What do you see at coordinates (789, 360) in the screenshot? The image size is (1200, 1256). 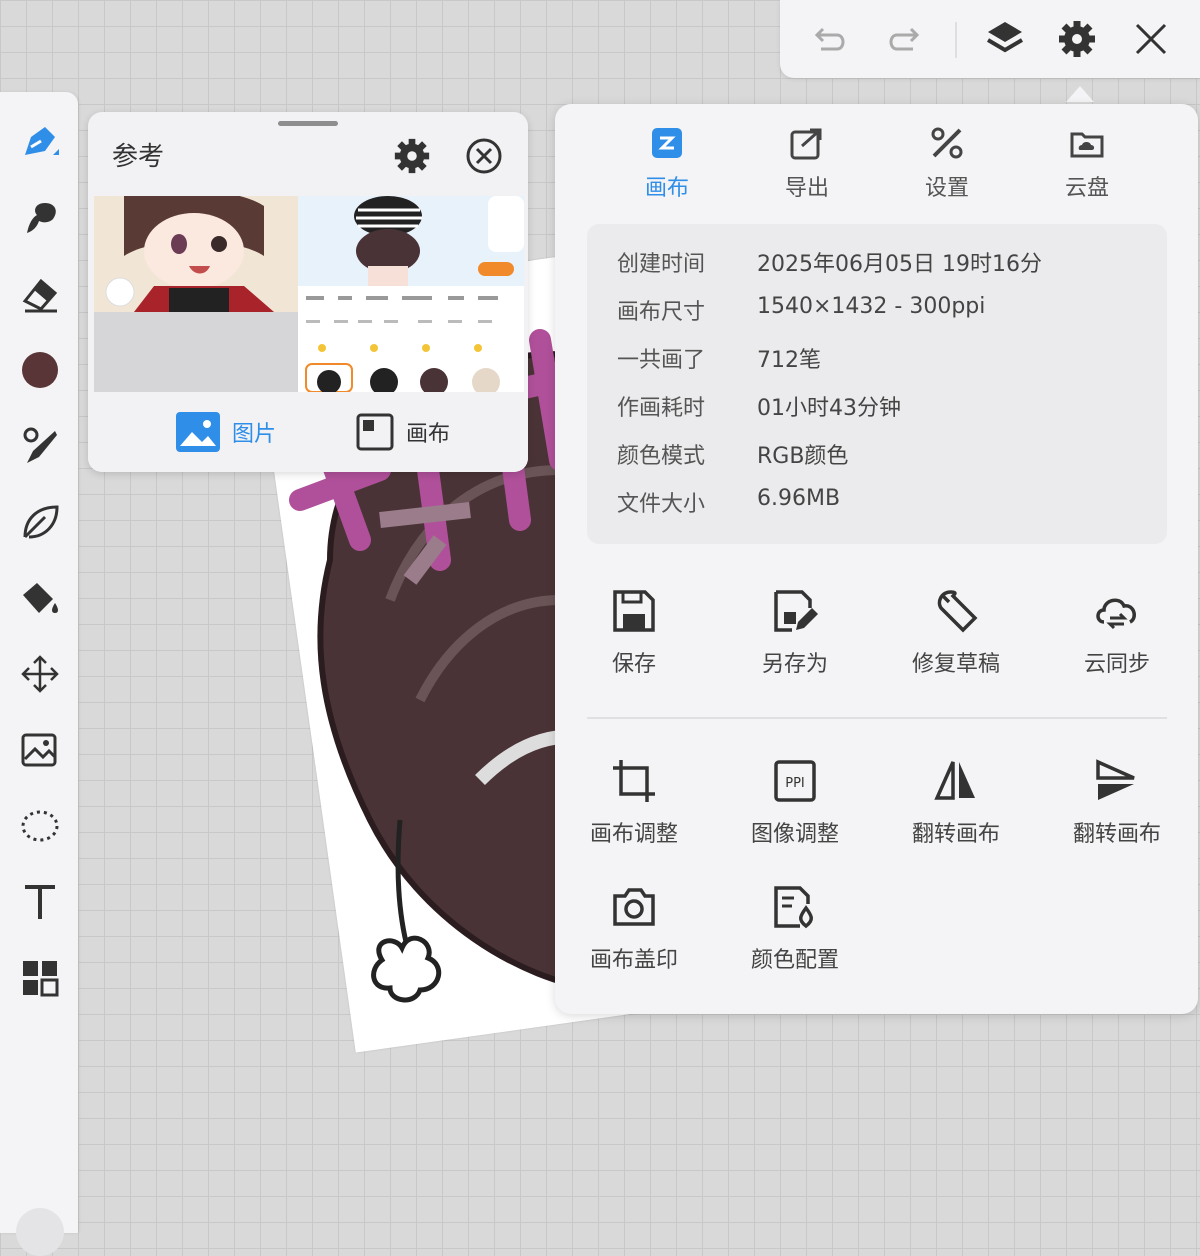 I see `info-value: 712笔` at bounding box center [789, 360].